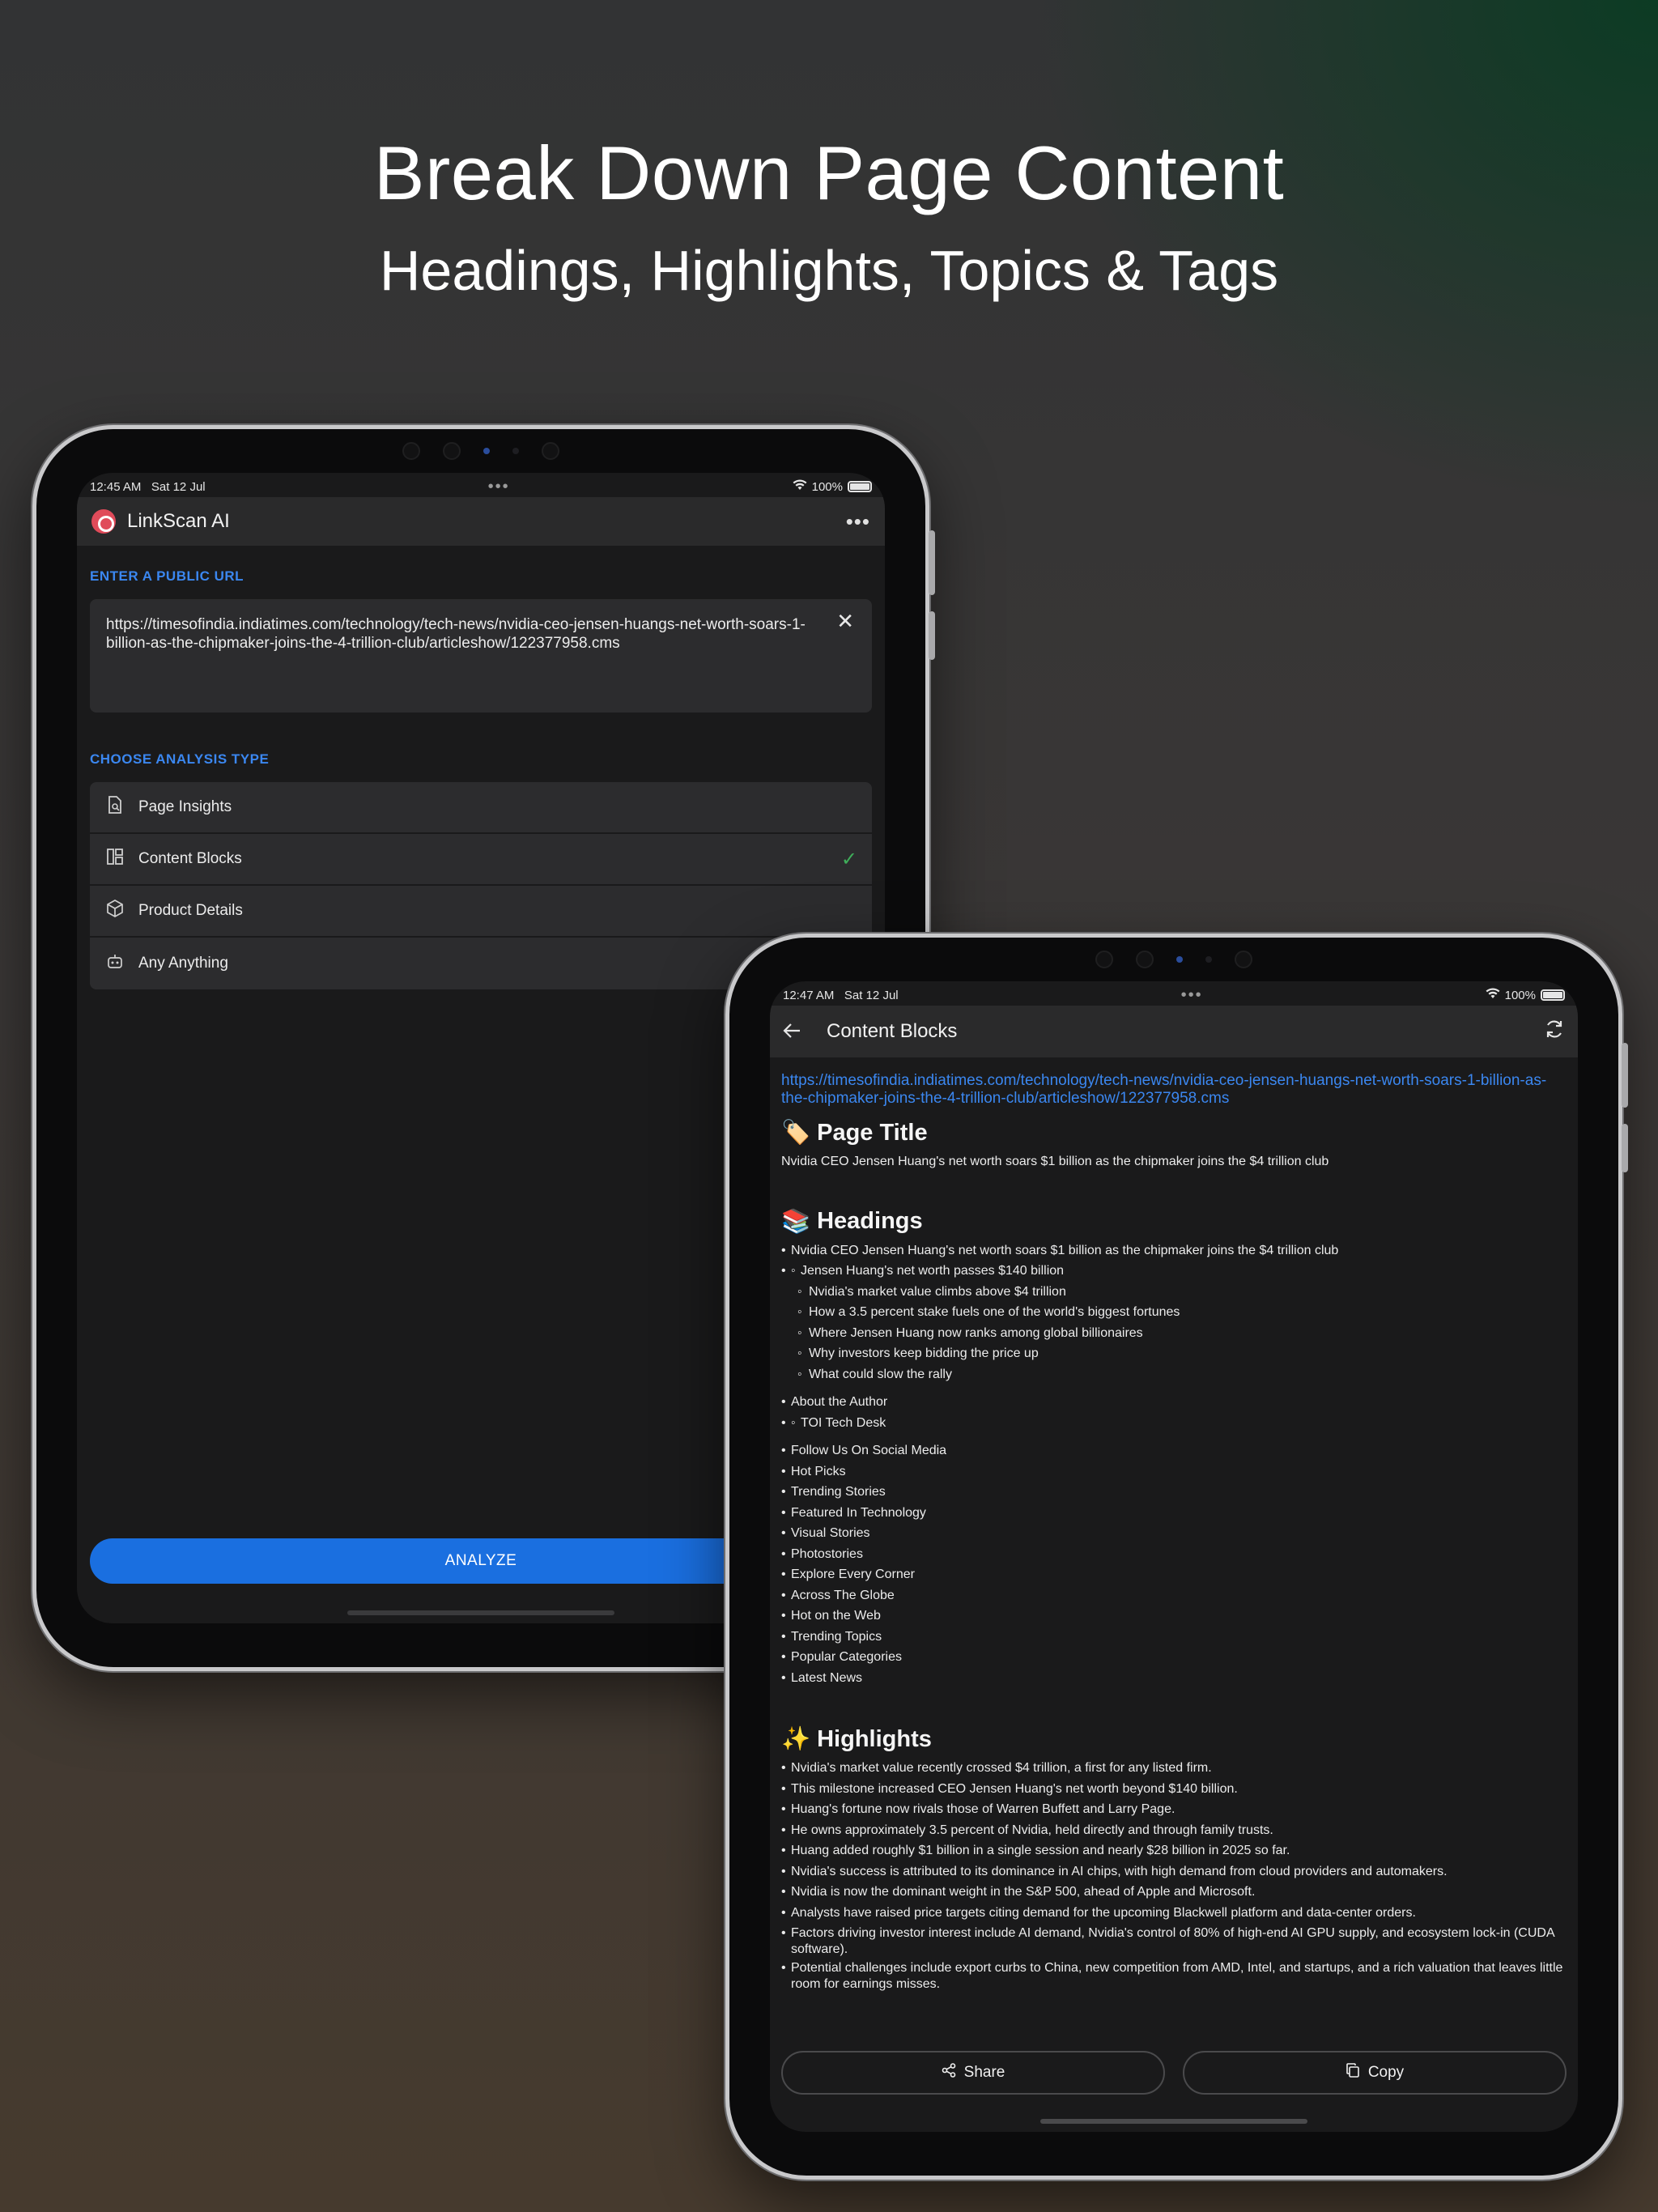  I want to click on url-section-label: ENTER A PUBLIC URL, so click(167, 576).